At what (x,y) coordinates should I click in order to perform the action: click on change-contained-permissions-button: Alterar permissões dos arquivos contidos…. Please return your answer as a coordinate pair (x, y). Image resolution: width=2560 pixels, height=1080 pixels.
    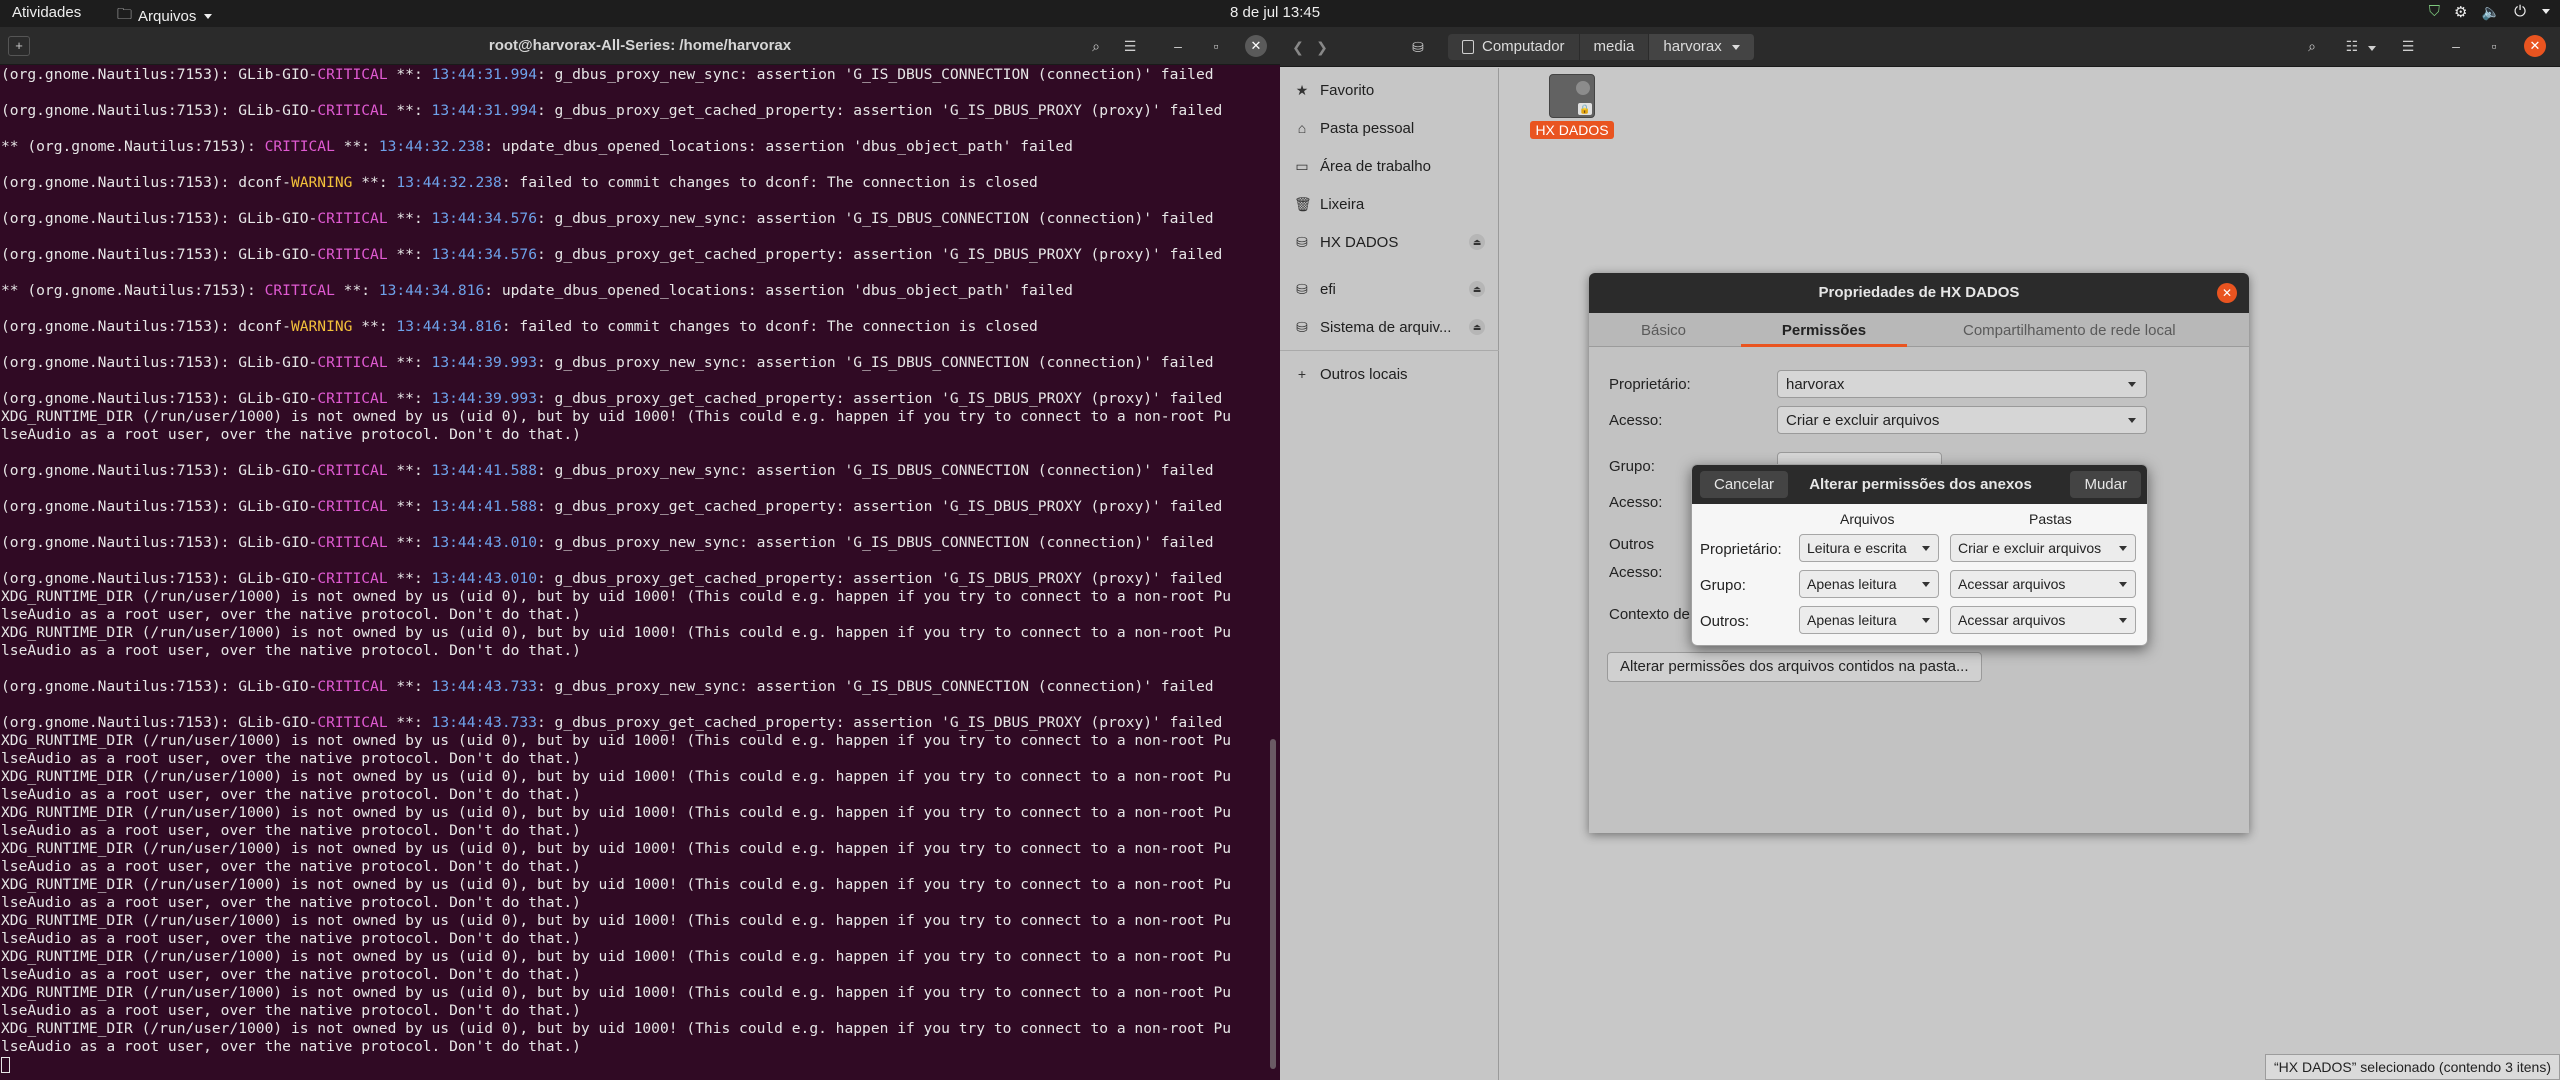
    Looking at the image, I should click on (1794, 667).